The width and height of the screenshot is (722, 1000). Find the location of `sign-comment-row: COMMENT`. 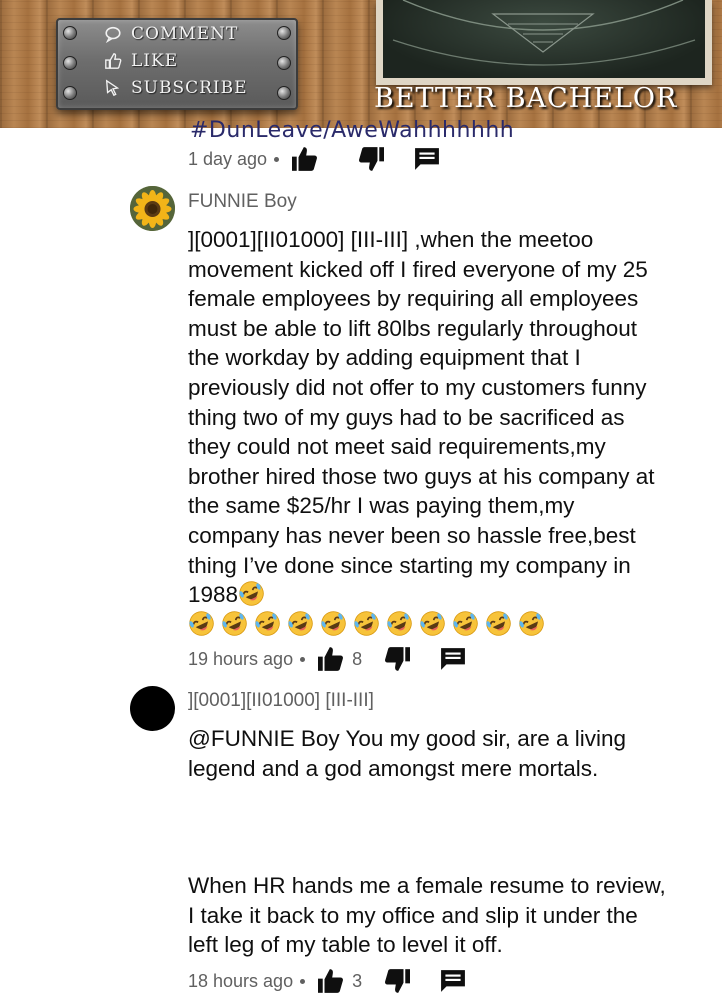

sign-comment-row: COMMENT is located at coordinates (171, 34).